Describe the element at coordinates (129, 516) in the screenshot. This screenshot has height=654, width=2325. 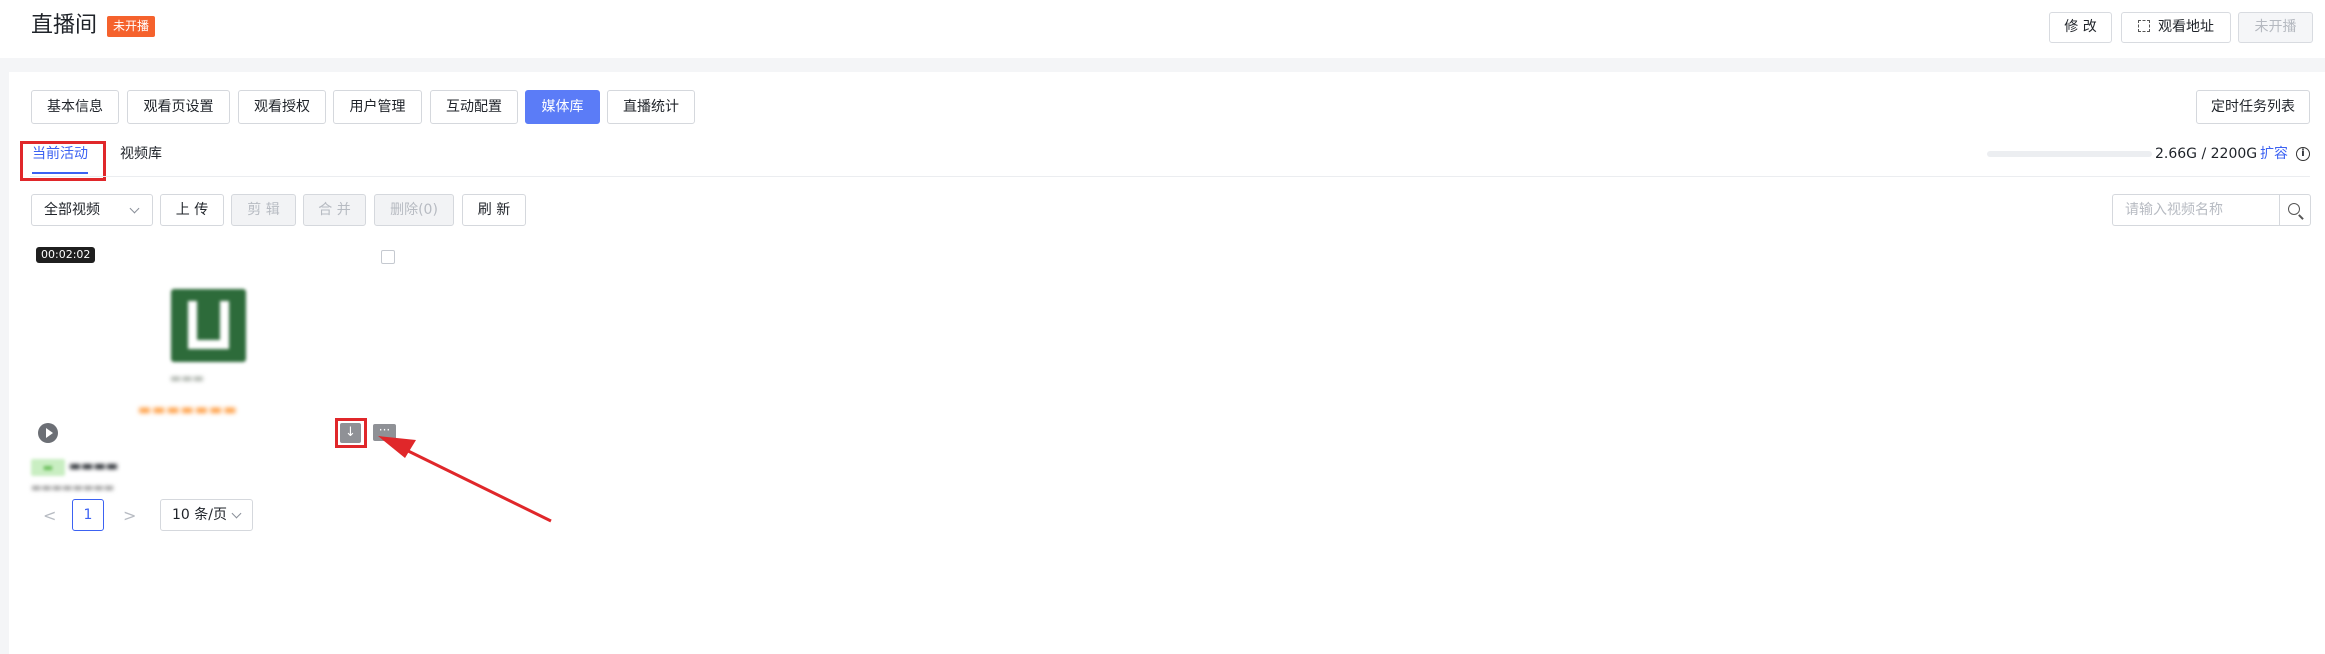
I see `pagination-next-button: >` at that location.